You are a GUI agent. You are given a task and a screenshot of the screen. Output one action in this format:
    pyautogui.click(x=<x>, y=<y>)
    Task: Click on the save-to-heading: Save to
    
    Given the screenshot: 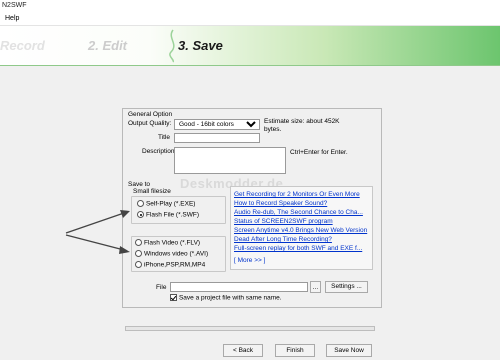 What is the action you would take?
    pyautogui.click(x=139, y=184)
    